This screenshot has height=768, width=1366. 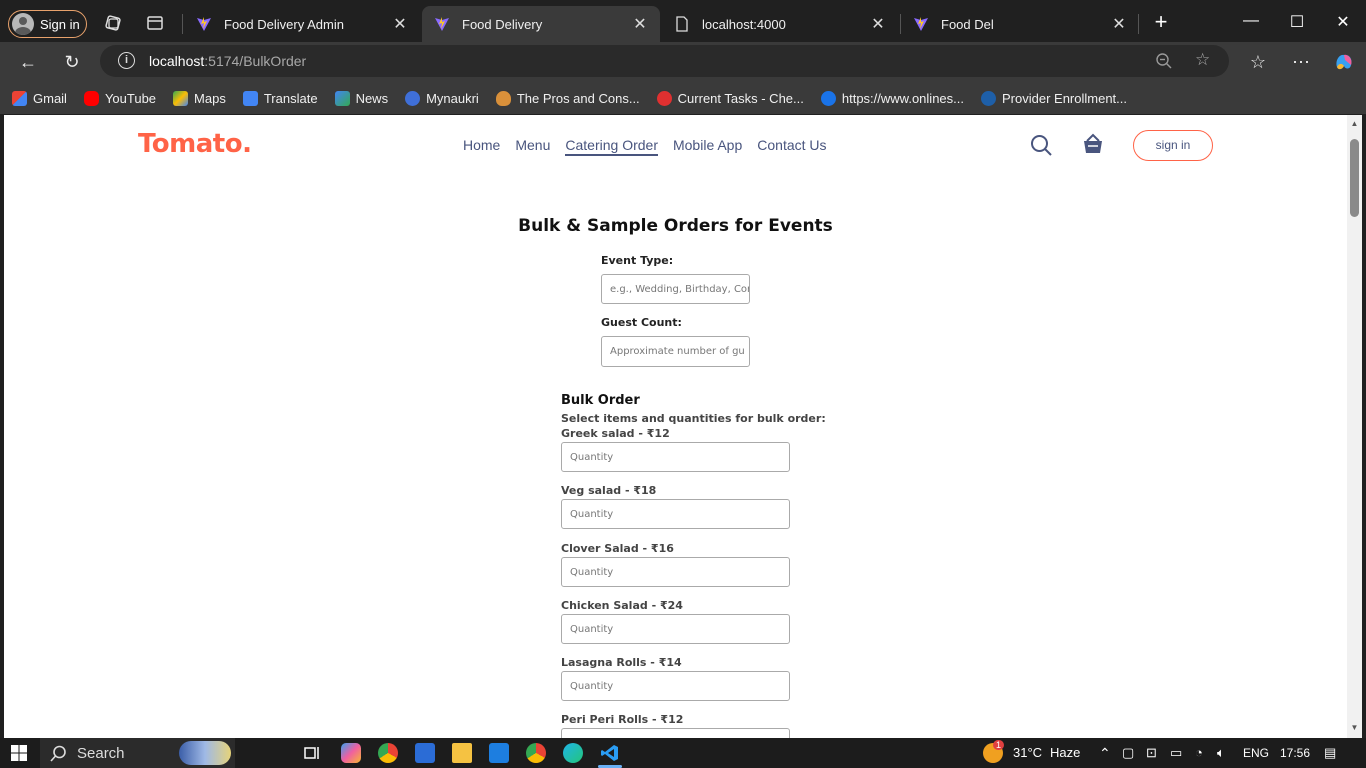 I want to click on menu-mobile-app: Mobile App, so click(x=707, y=146).